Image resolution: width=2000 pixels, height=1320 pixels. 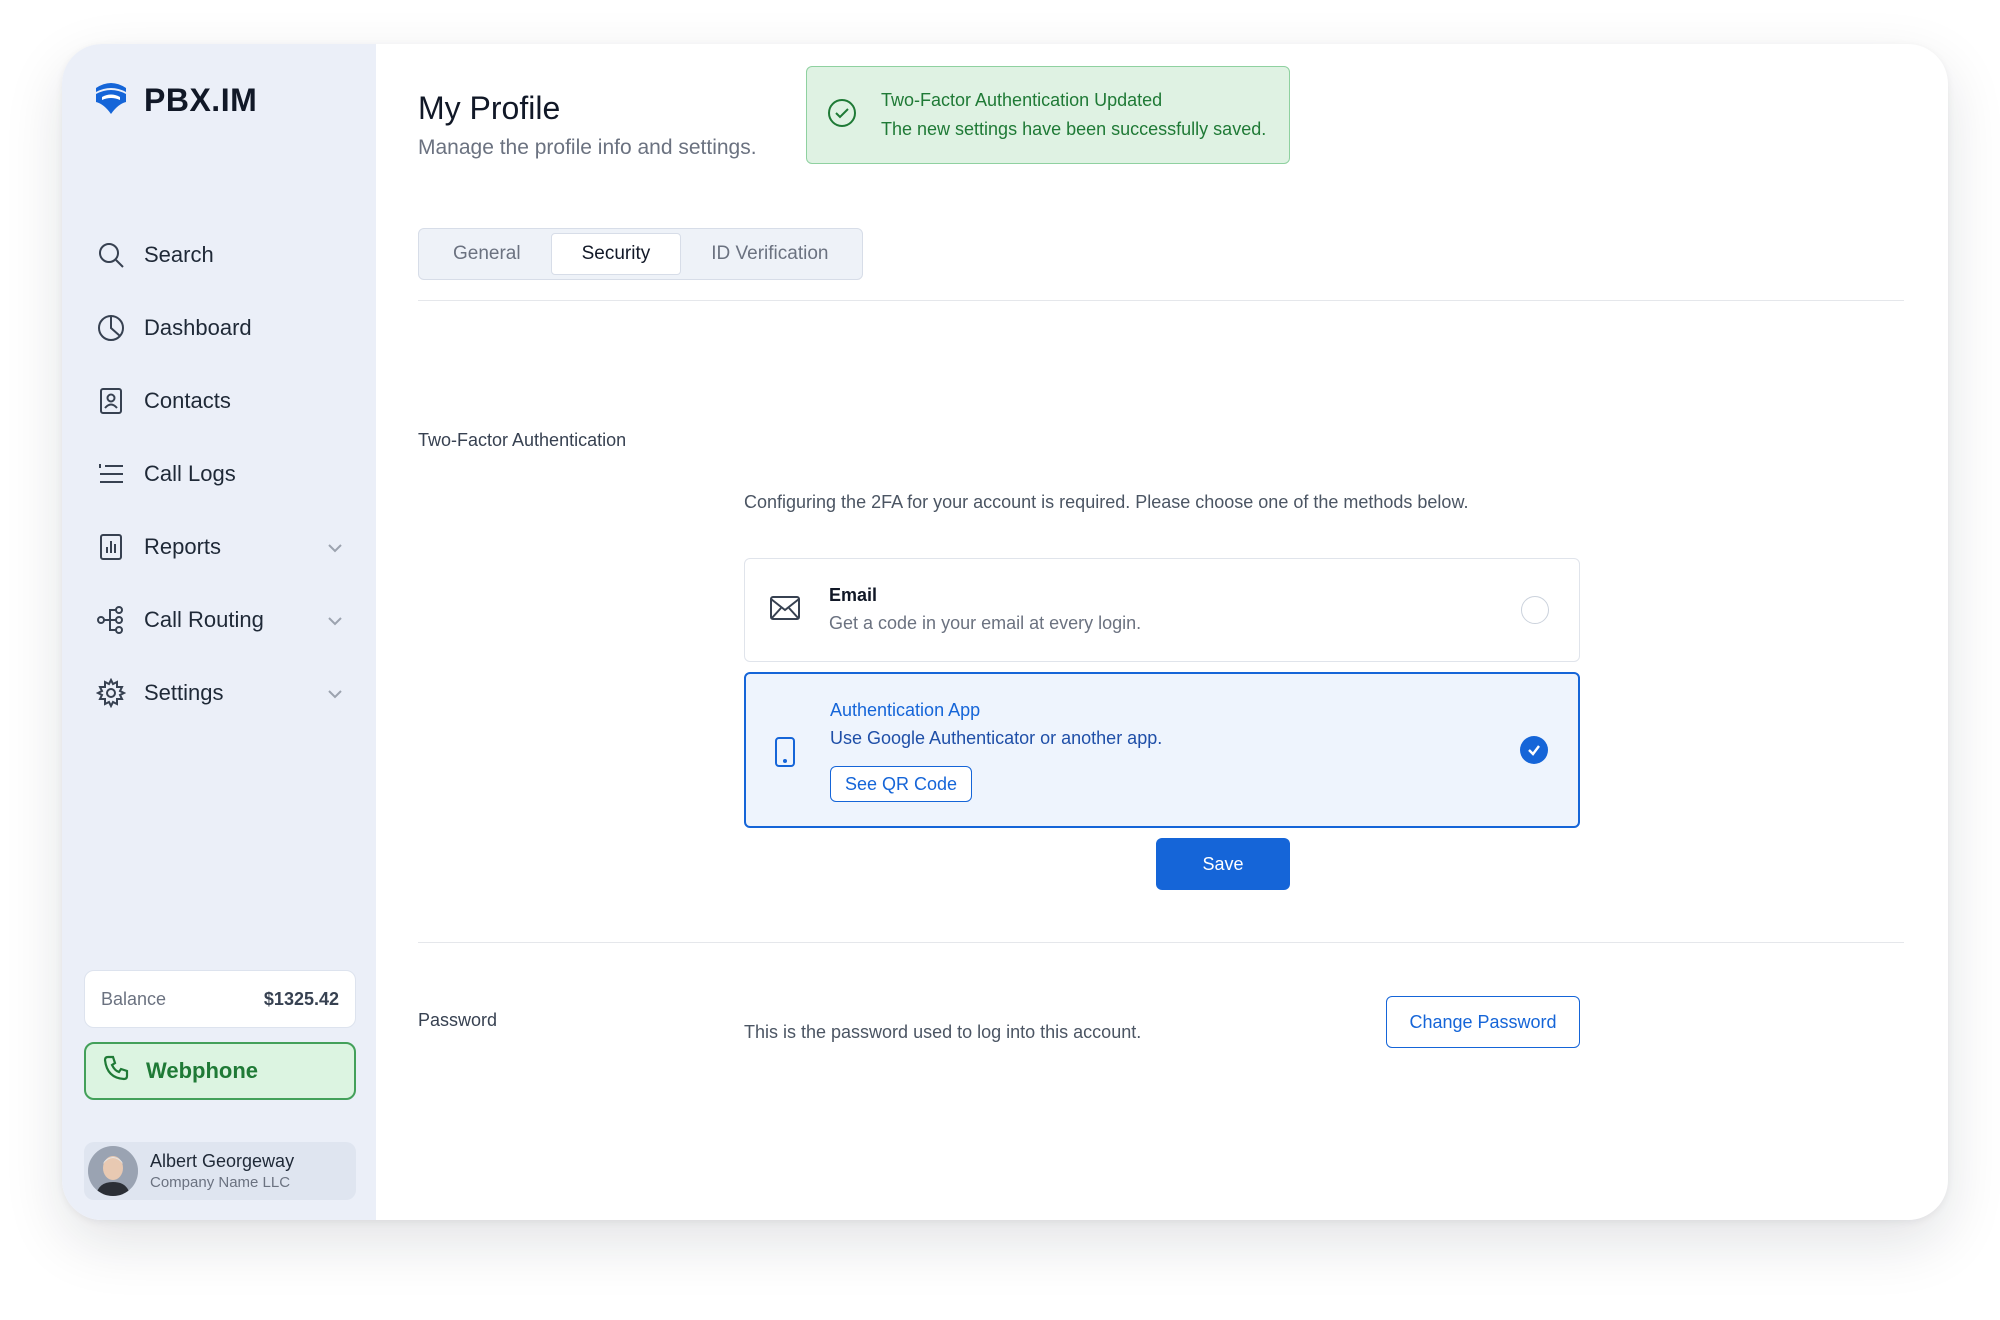 What do you see at coordinates (202, 1070) in the screenshot?
I see `webphone-label: Webphone` at bounding box center [202, 1070].